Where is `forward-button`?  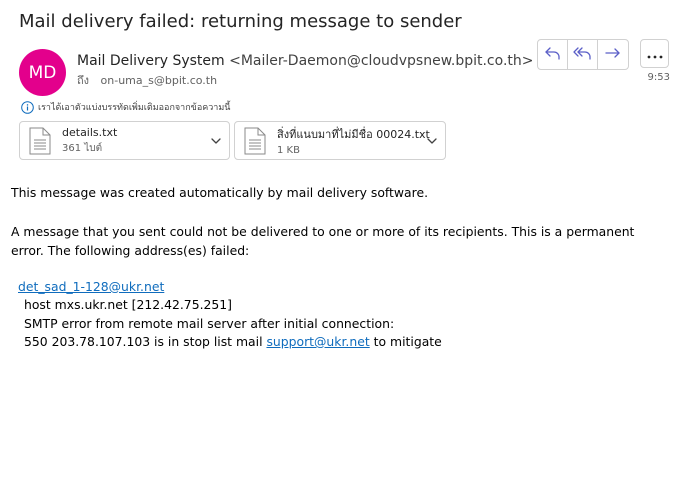
forward-button is located at coordinates (613, 54).